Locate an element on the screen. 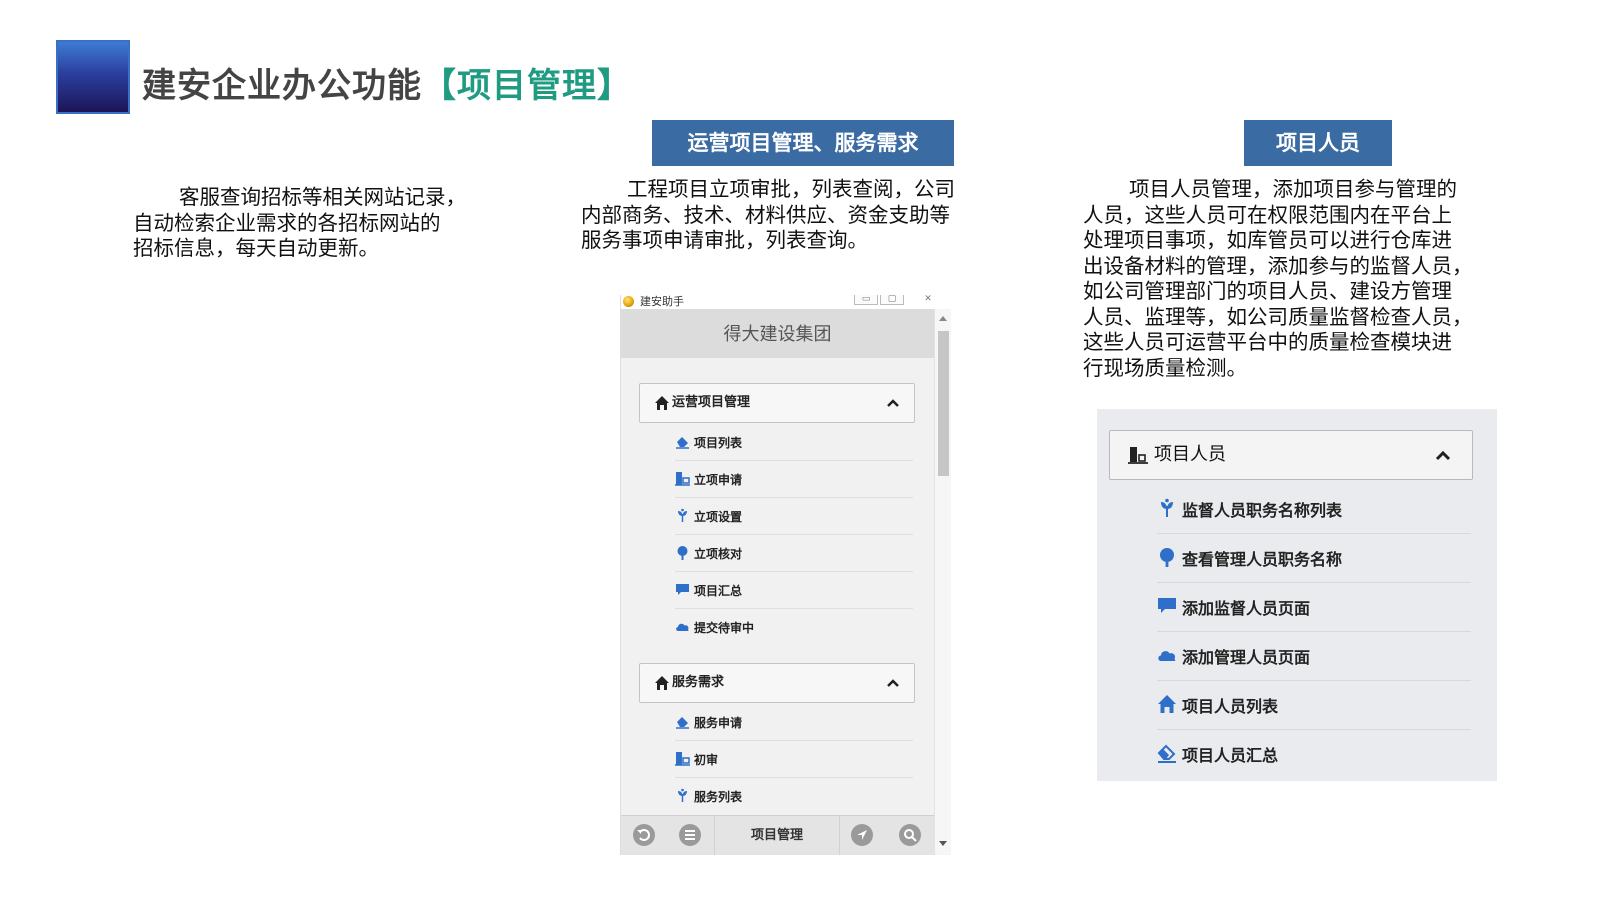 The width and height of the screenshot is (1600, 900). window-titlebar: 建安助手 ▭ ▢ ✕ is located at coordinates (786, 302).